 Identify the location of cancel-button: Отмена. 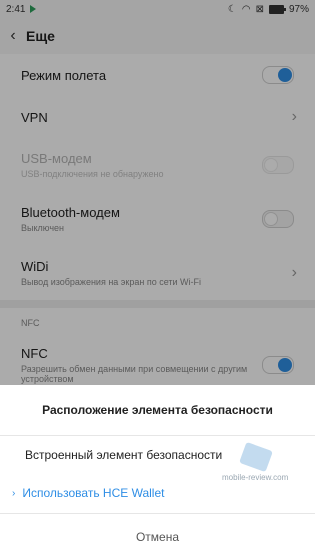
(157, 536).